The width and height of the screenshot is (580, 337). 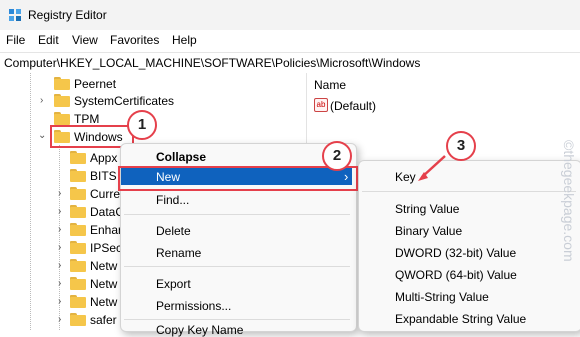 What do you see at coordinates (337, 156) in the screenshot?
I see `step-badge-2: 2` at bounding box center [337, 156].